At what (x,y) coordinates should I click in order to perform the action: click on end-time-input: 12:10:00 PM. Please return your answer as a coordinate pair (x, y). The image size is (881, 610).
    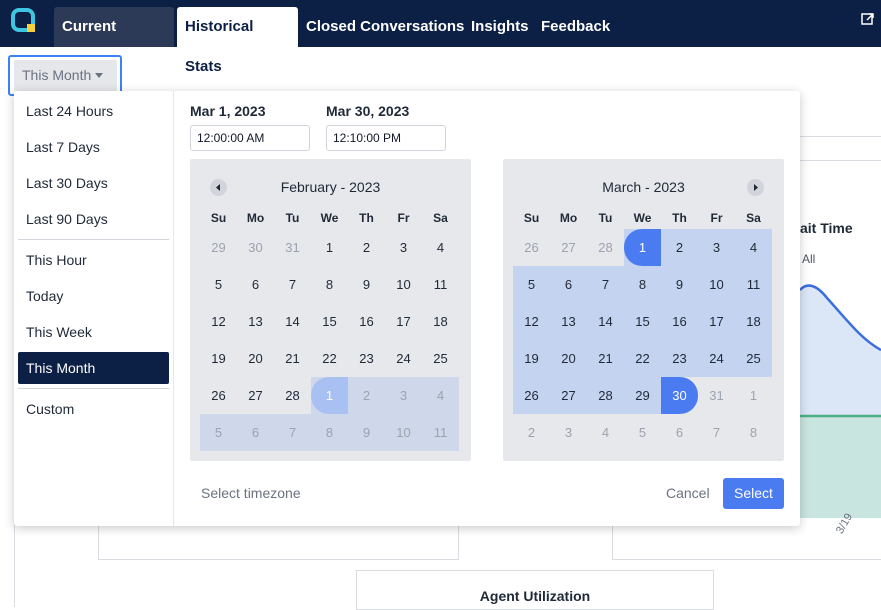
    Looking at the image, I should click on (386, 138).